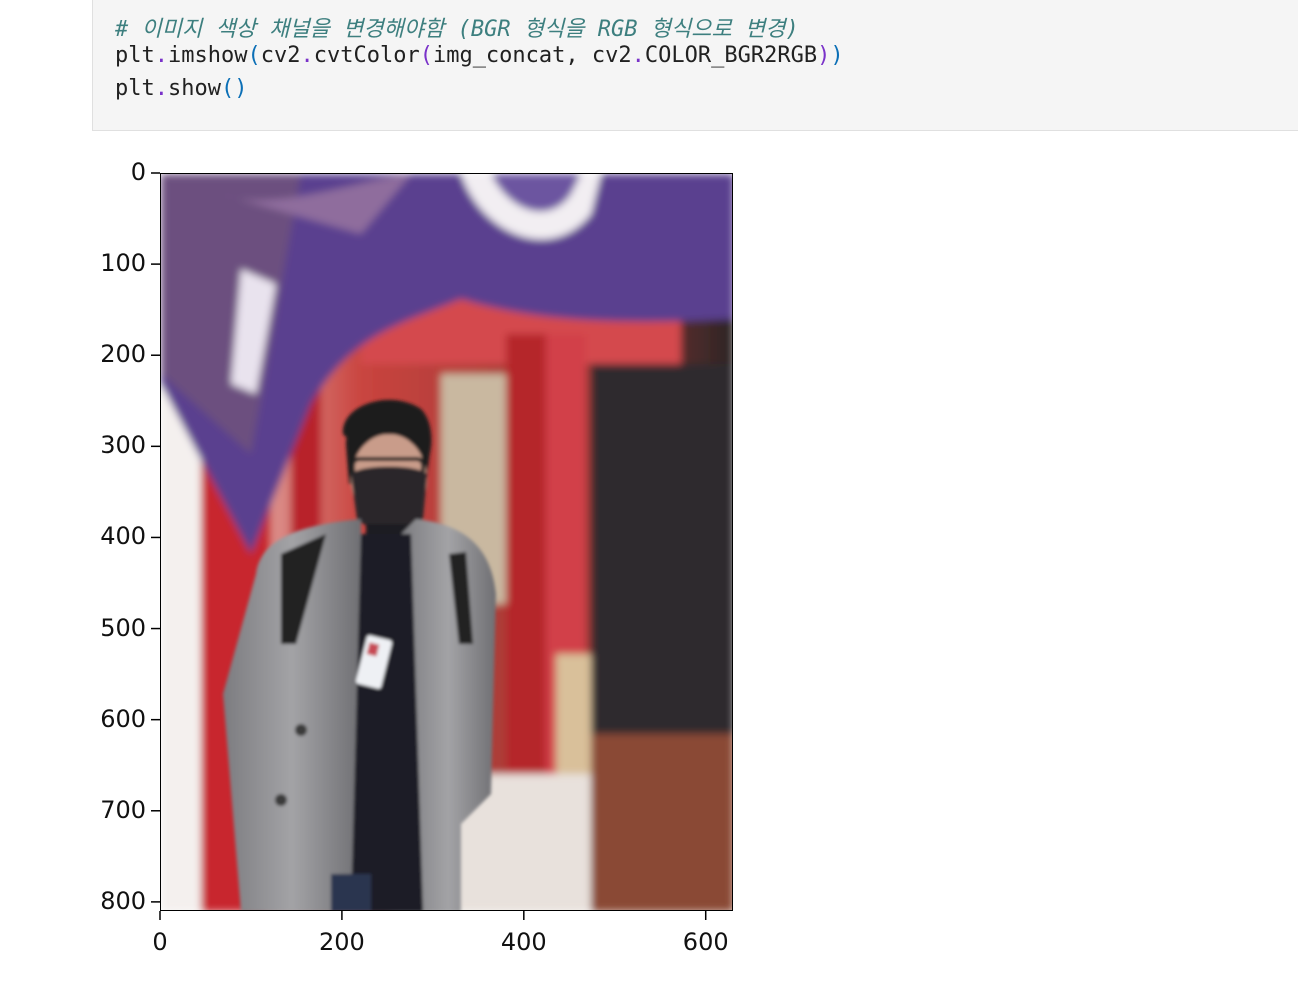 The height and width of the screenshot is (990, 1298). I want to click on y-tick-label: 100, so click(123, 263).